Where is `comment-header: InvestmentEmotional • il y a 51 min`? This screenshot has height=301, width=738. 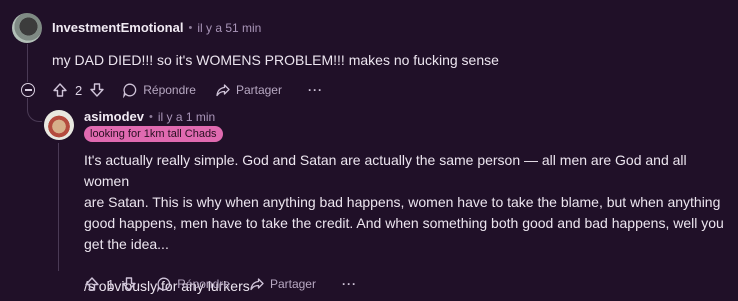
comment-header: InvestmentEmotional • il y a 51 min is located at coordinates (156, 27).